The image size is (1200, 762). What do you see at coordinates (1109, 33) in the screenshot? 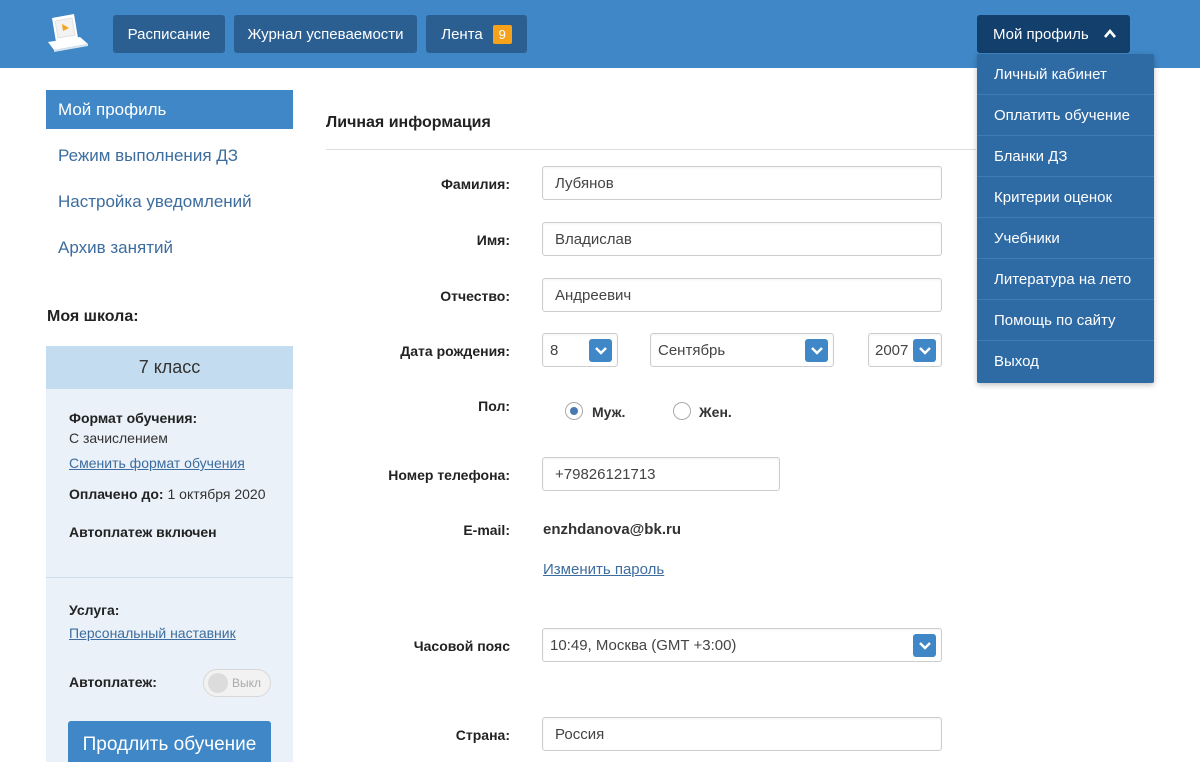
I see `chevron-up-icon` at bounding box center [1109, 33].